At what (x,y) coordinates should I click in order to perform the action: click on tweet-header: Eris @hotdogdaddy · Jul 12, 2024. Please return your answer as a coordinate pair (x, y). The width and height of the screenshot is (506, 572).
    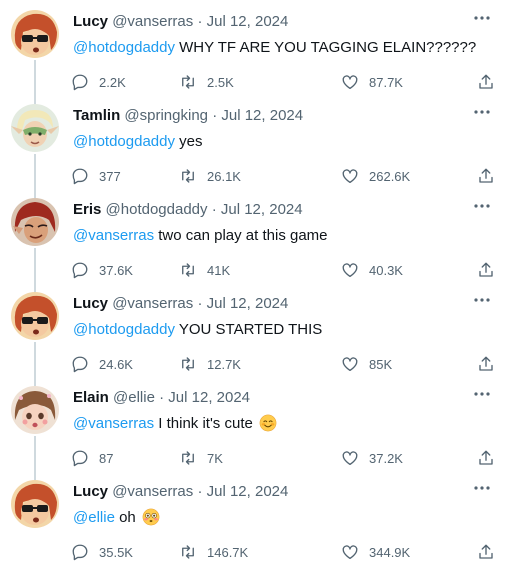
    Looking at the image, I should click on (188, 210).